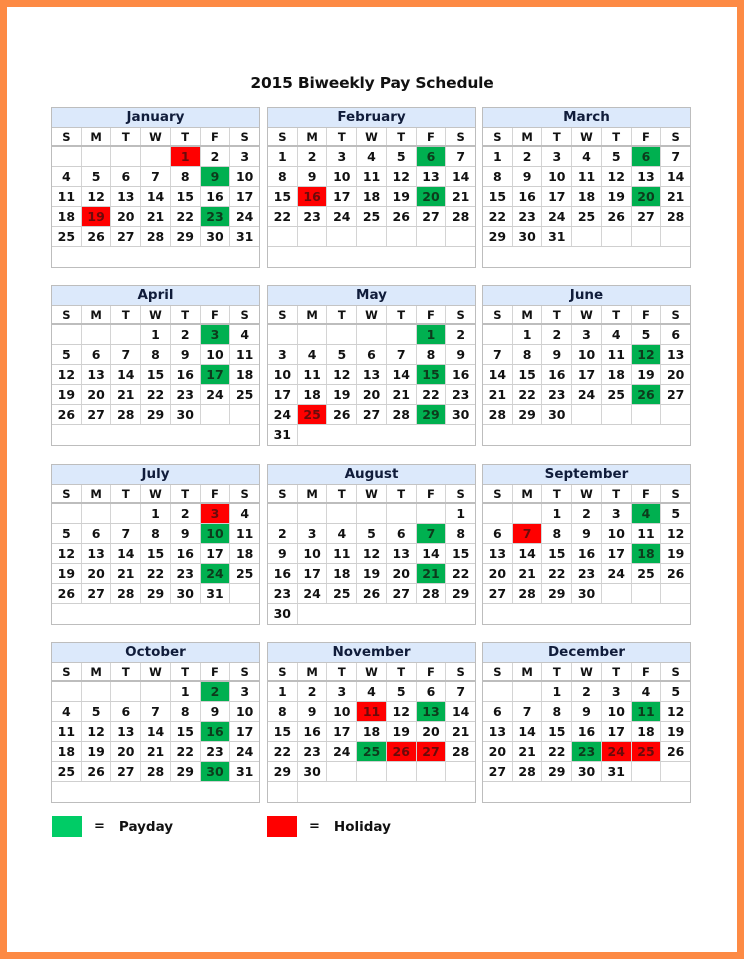 Image resolution: width=744 pixels, height=959 pixels. Describe the element at coordinates (586, 197) in the screenshot. I see `week-row: 15 16 17 18 19 20 21` at that location.